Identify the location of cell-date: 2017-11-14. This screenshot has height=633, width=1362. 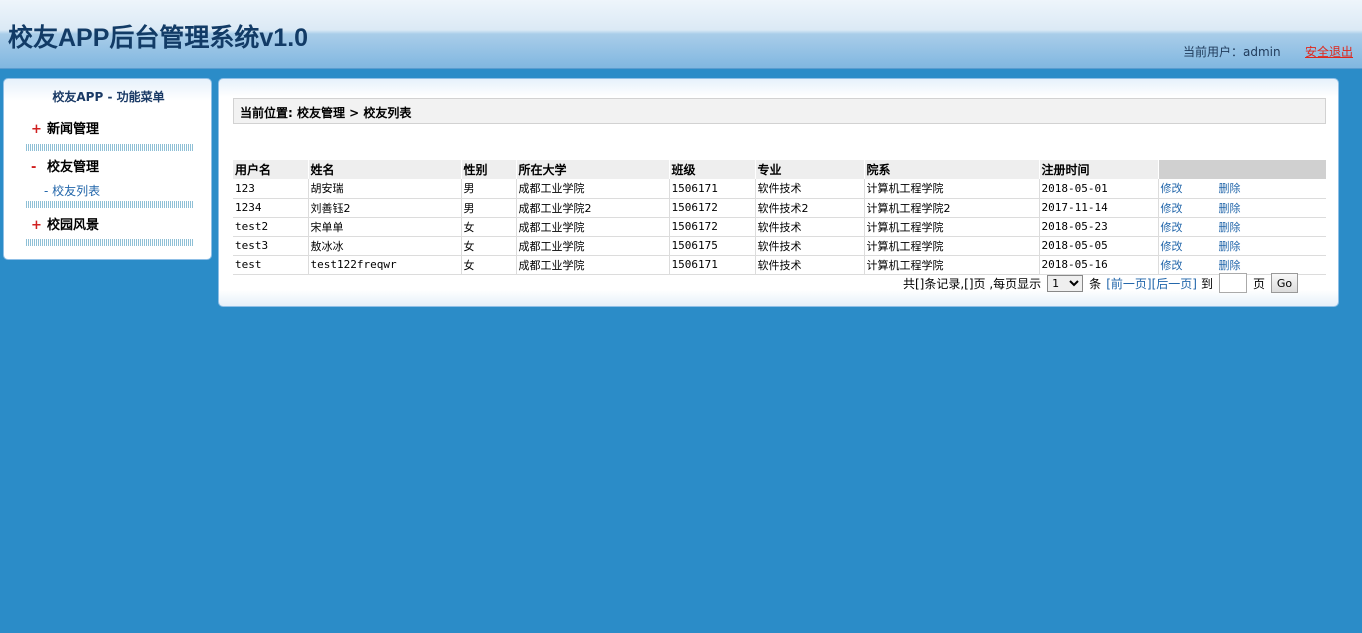
(1098, 208).